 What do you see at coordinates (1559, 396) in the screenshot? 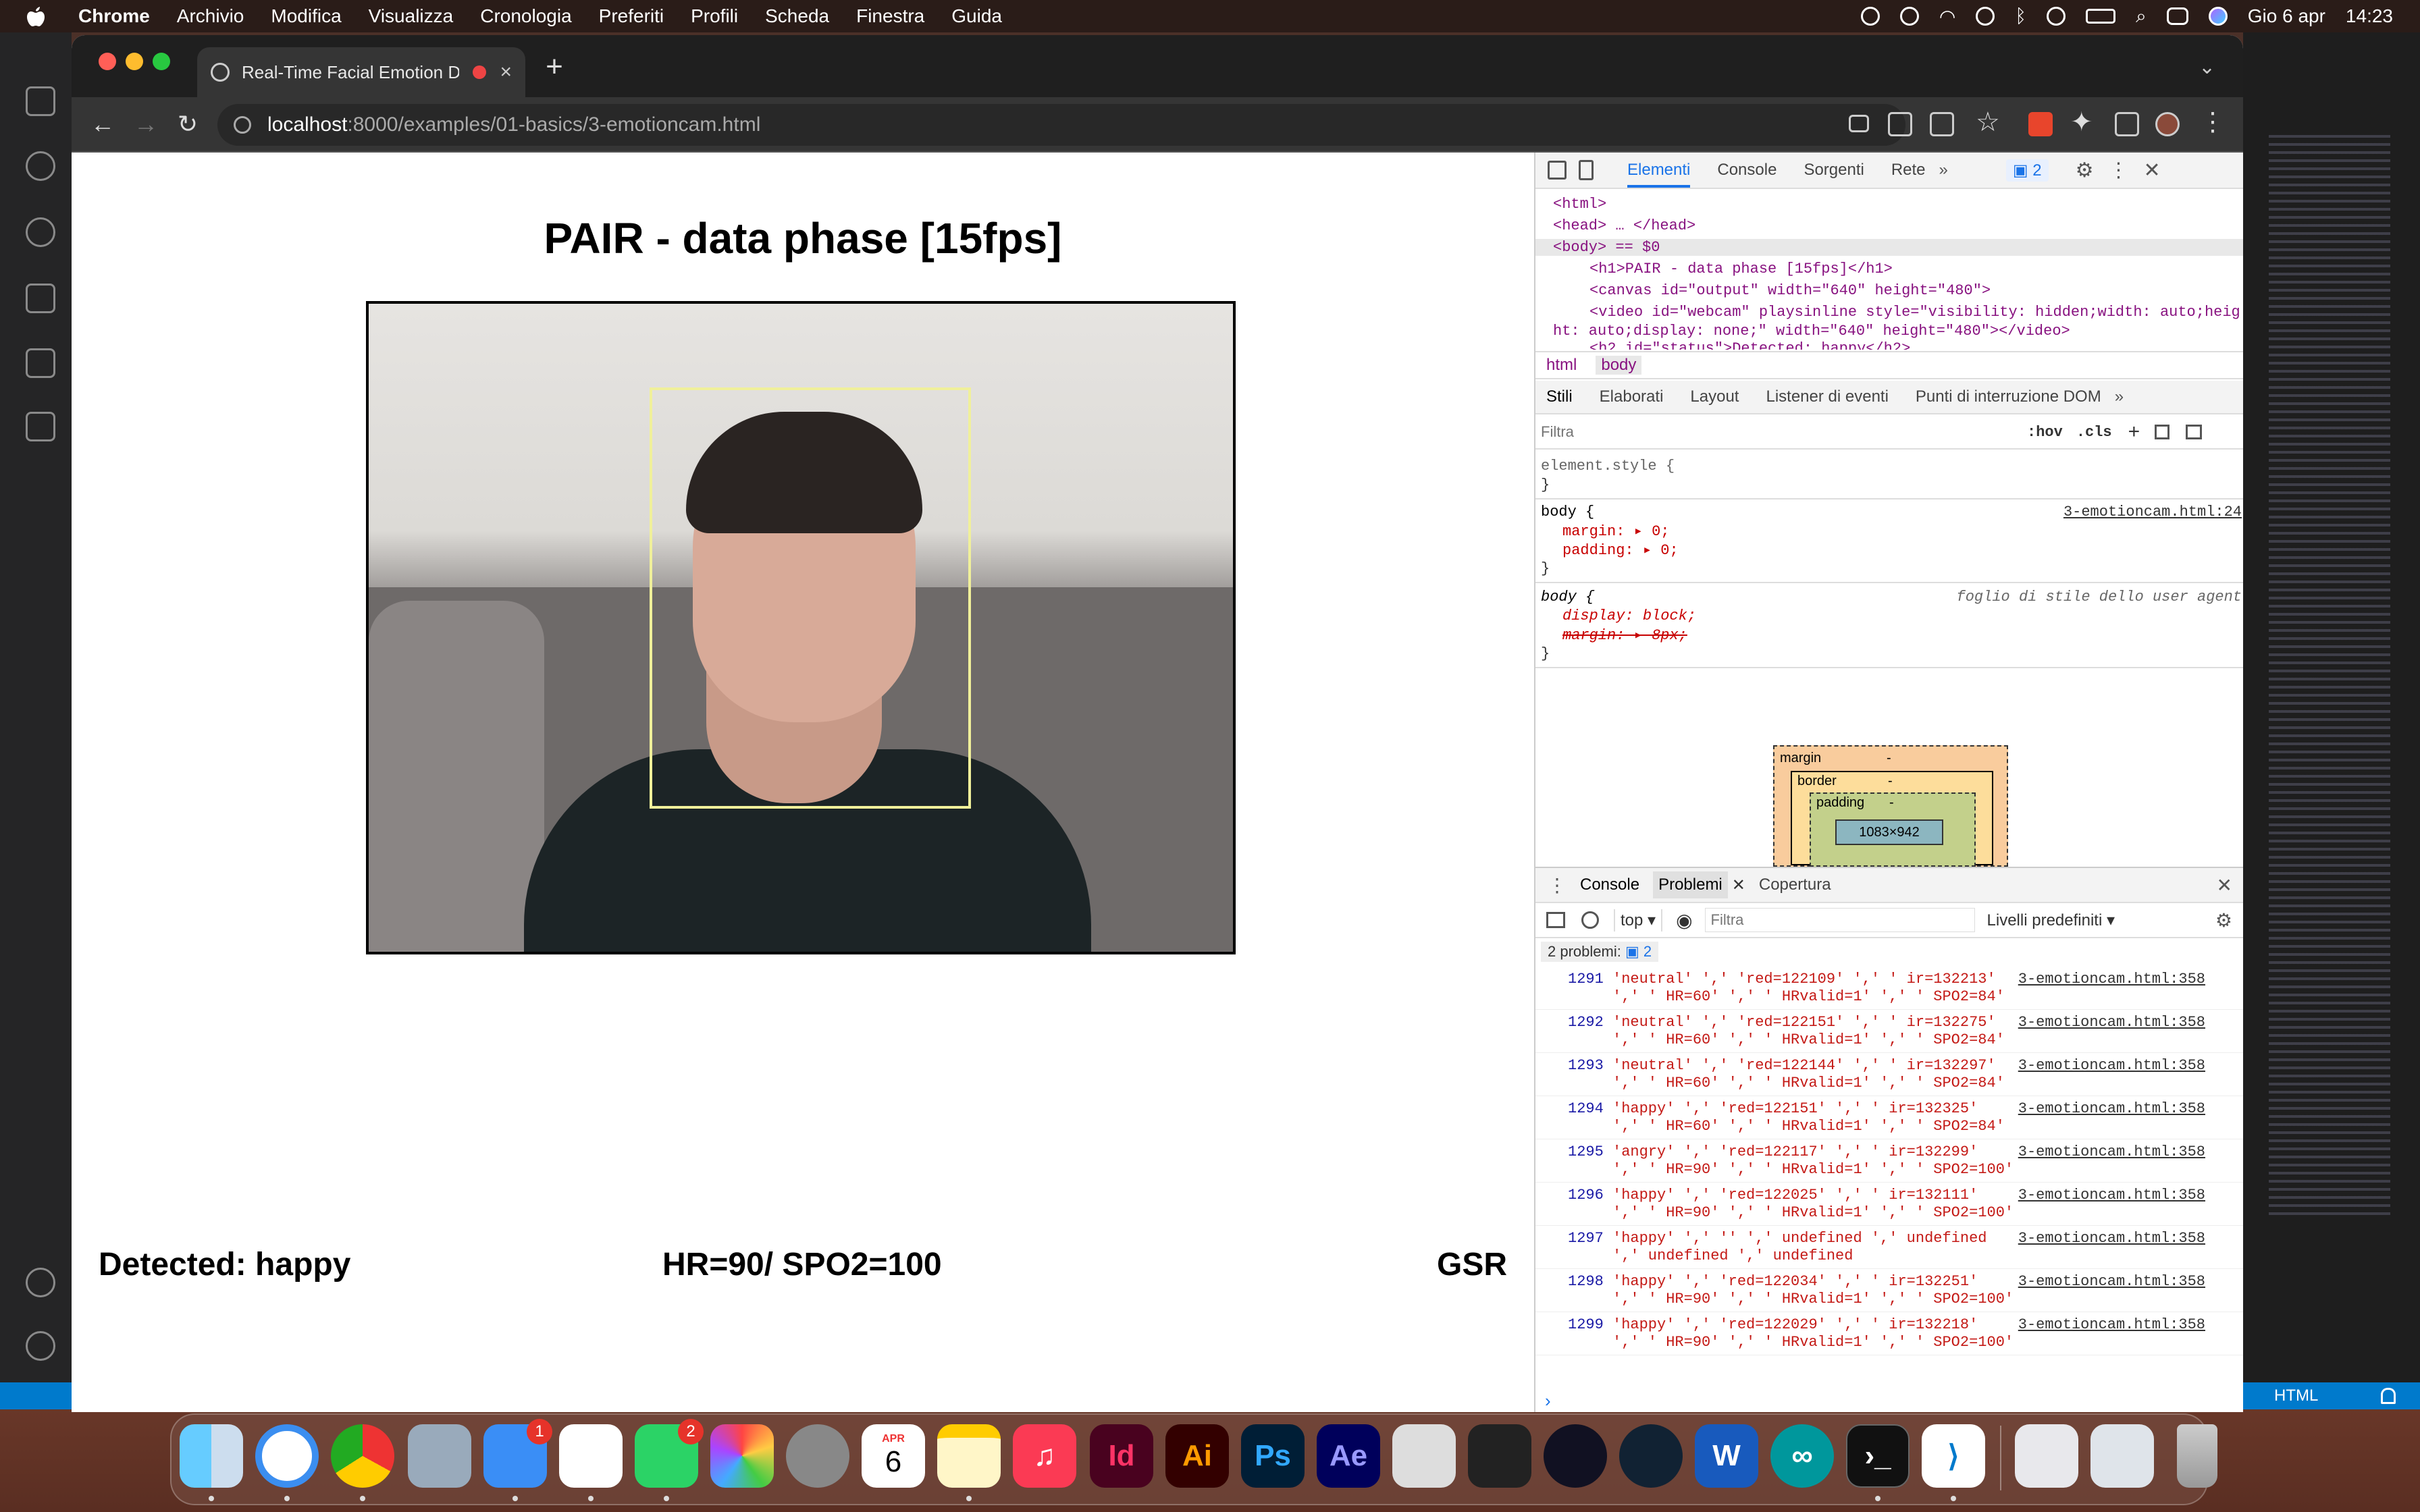
I see `subtab-stili: Stili` at bounding box center [1559, 396].